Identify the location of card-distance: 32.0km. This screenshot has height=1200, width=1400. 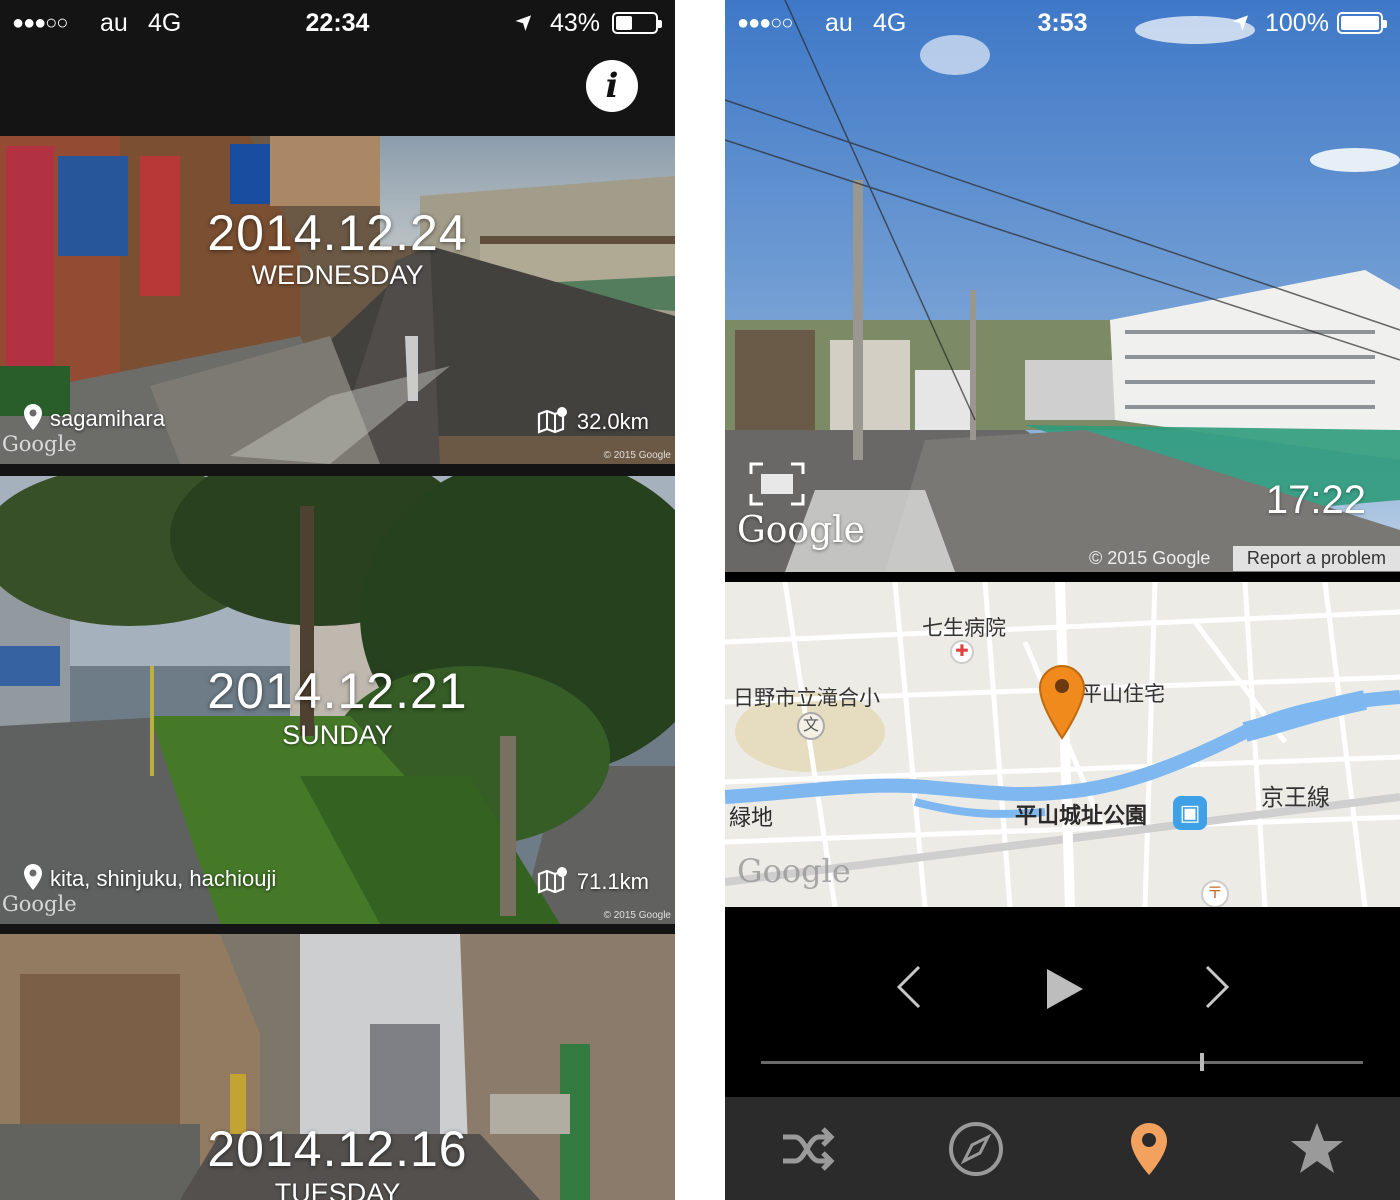
(593, 420).